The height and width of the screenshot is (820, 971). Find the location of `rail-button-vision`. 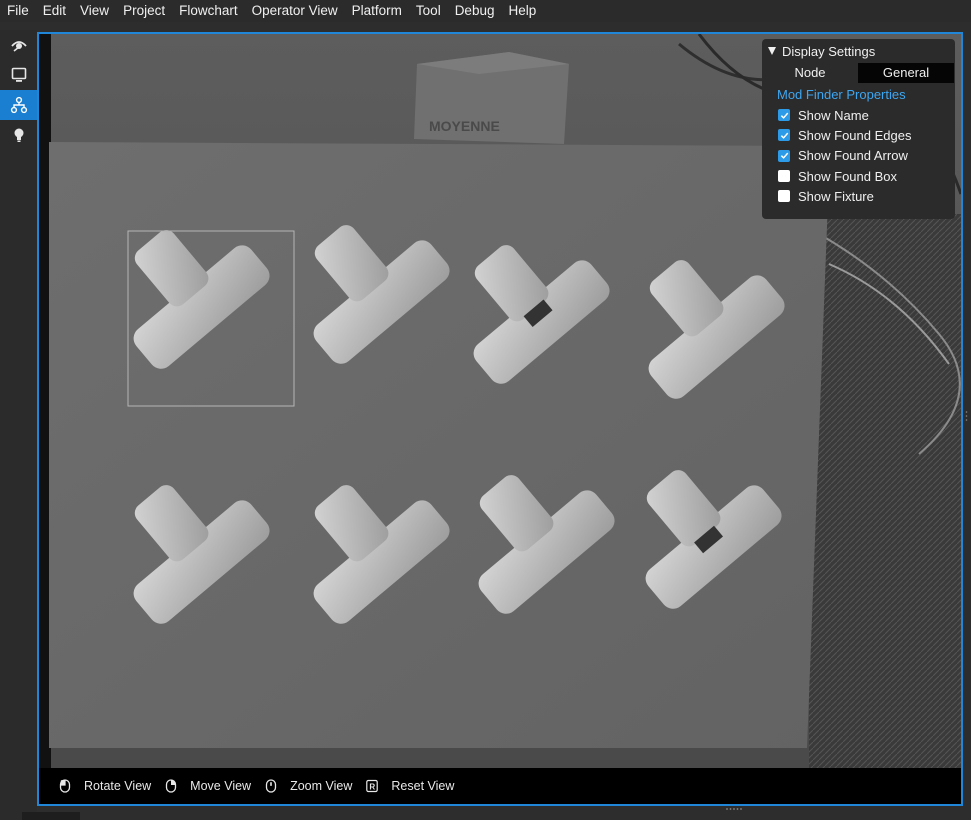

rail-button-vision is located at coordinates (18, 45).